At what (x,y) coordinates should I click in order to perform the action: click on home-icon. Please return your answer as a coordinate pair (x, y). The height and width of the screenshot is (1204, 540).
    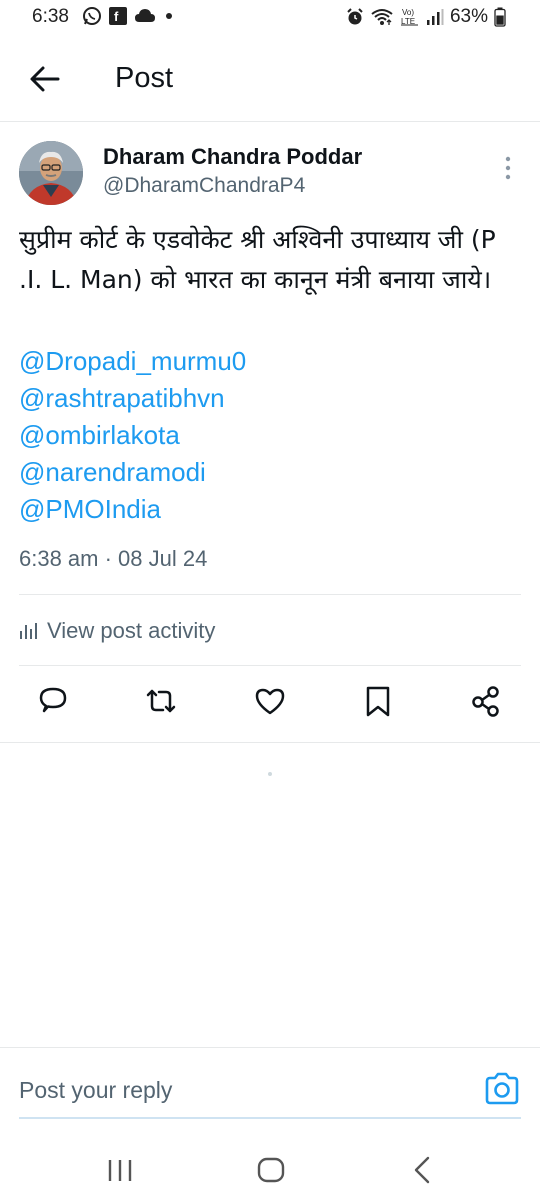
    Looking at the image, I should click on (271, 1170).